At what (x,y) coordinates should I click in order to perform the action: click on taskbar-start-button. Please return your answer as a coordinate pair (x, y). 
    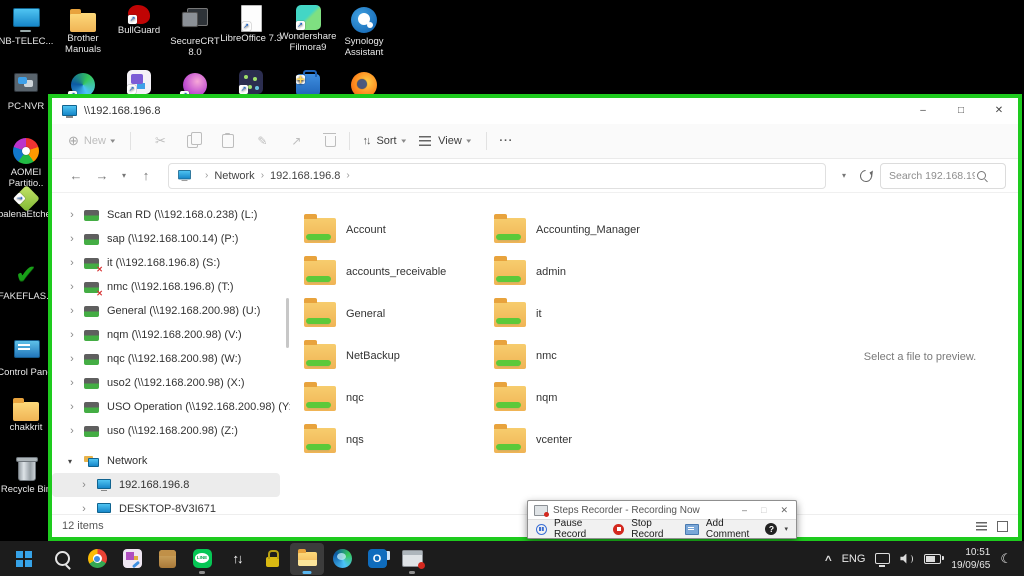
    Looking at the image, I should click on (27, 559).